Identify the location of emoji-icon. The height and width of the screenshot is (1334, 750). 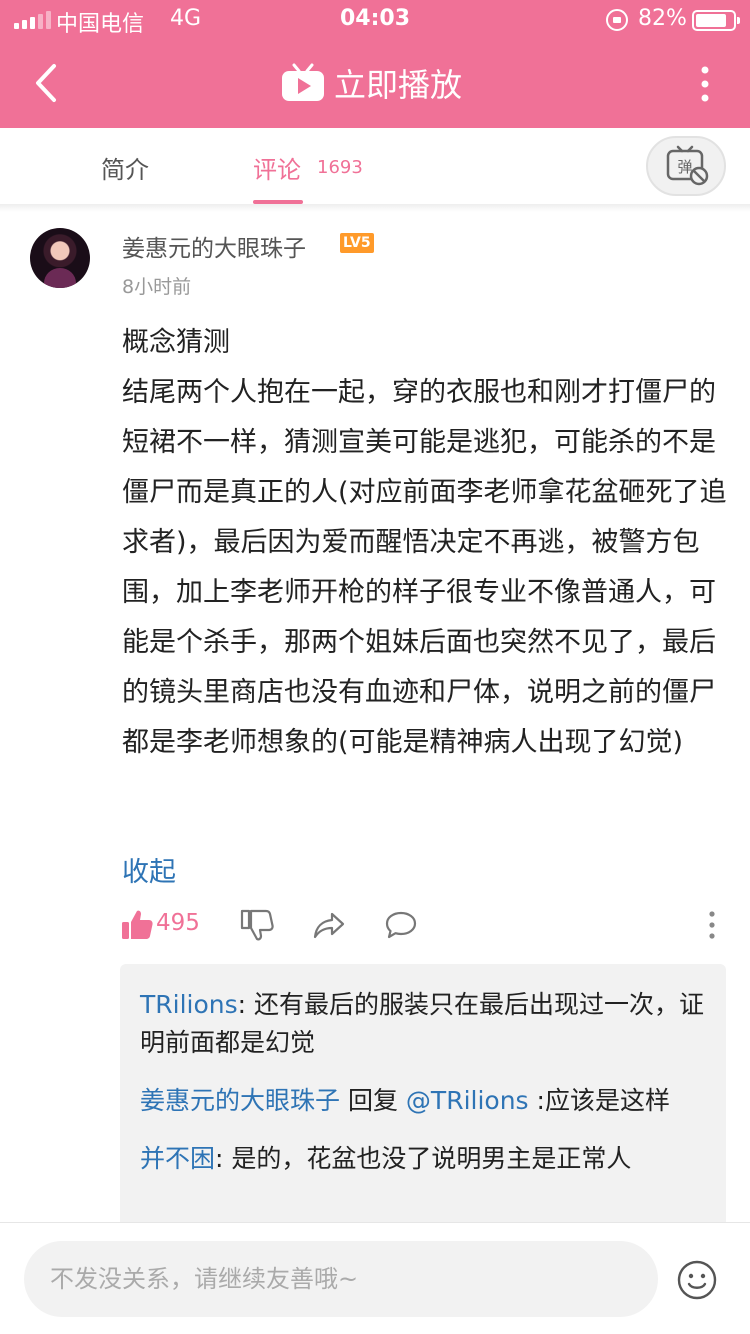
(697, 1280).